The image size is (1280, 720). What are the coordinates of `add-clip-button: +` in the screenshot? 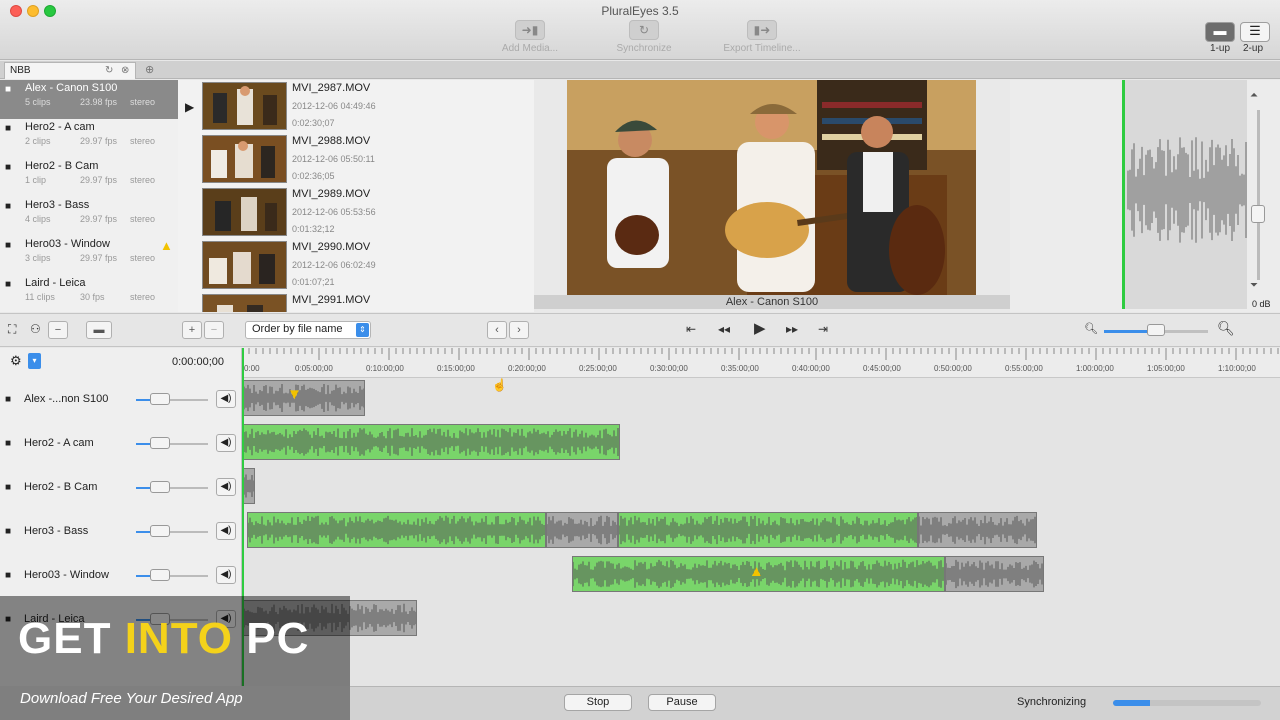 It's located at (192, 330).